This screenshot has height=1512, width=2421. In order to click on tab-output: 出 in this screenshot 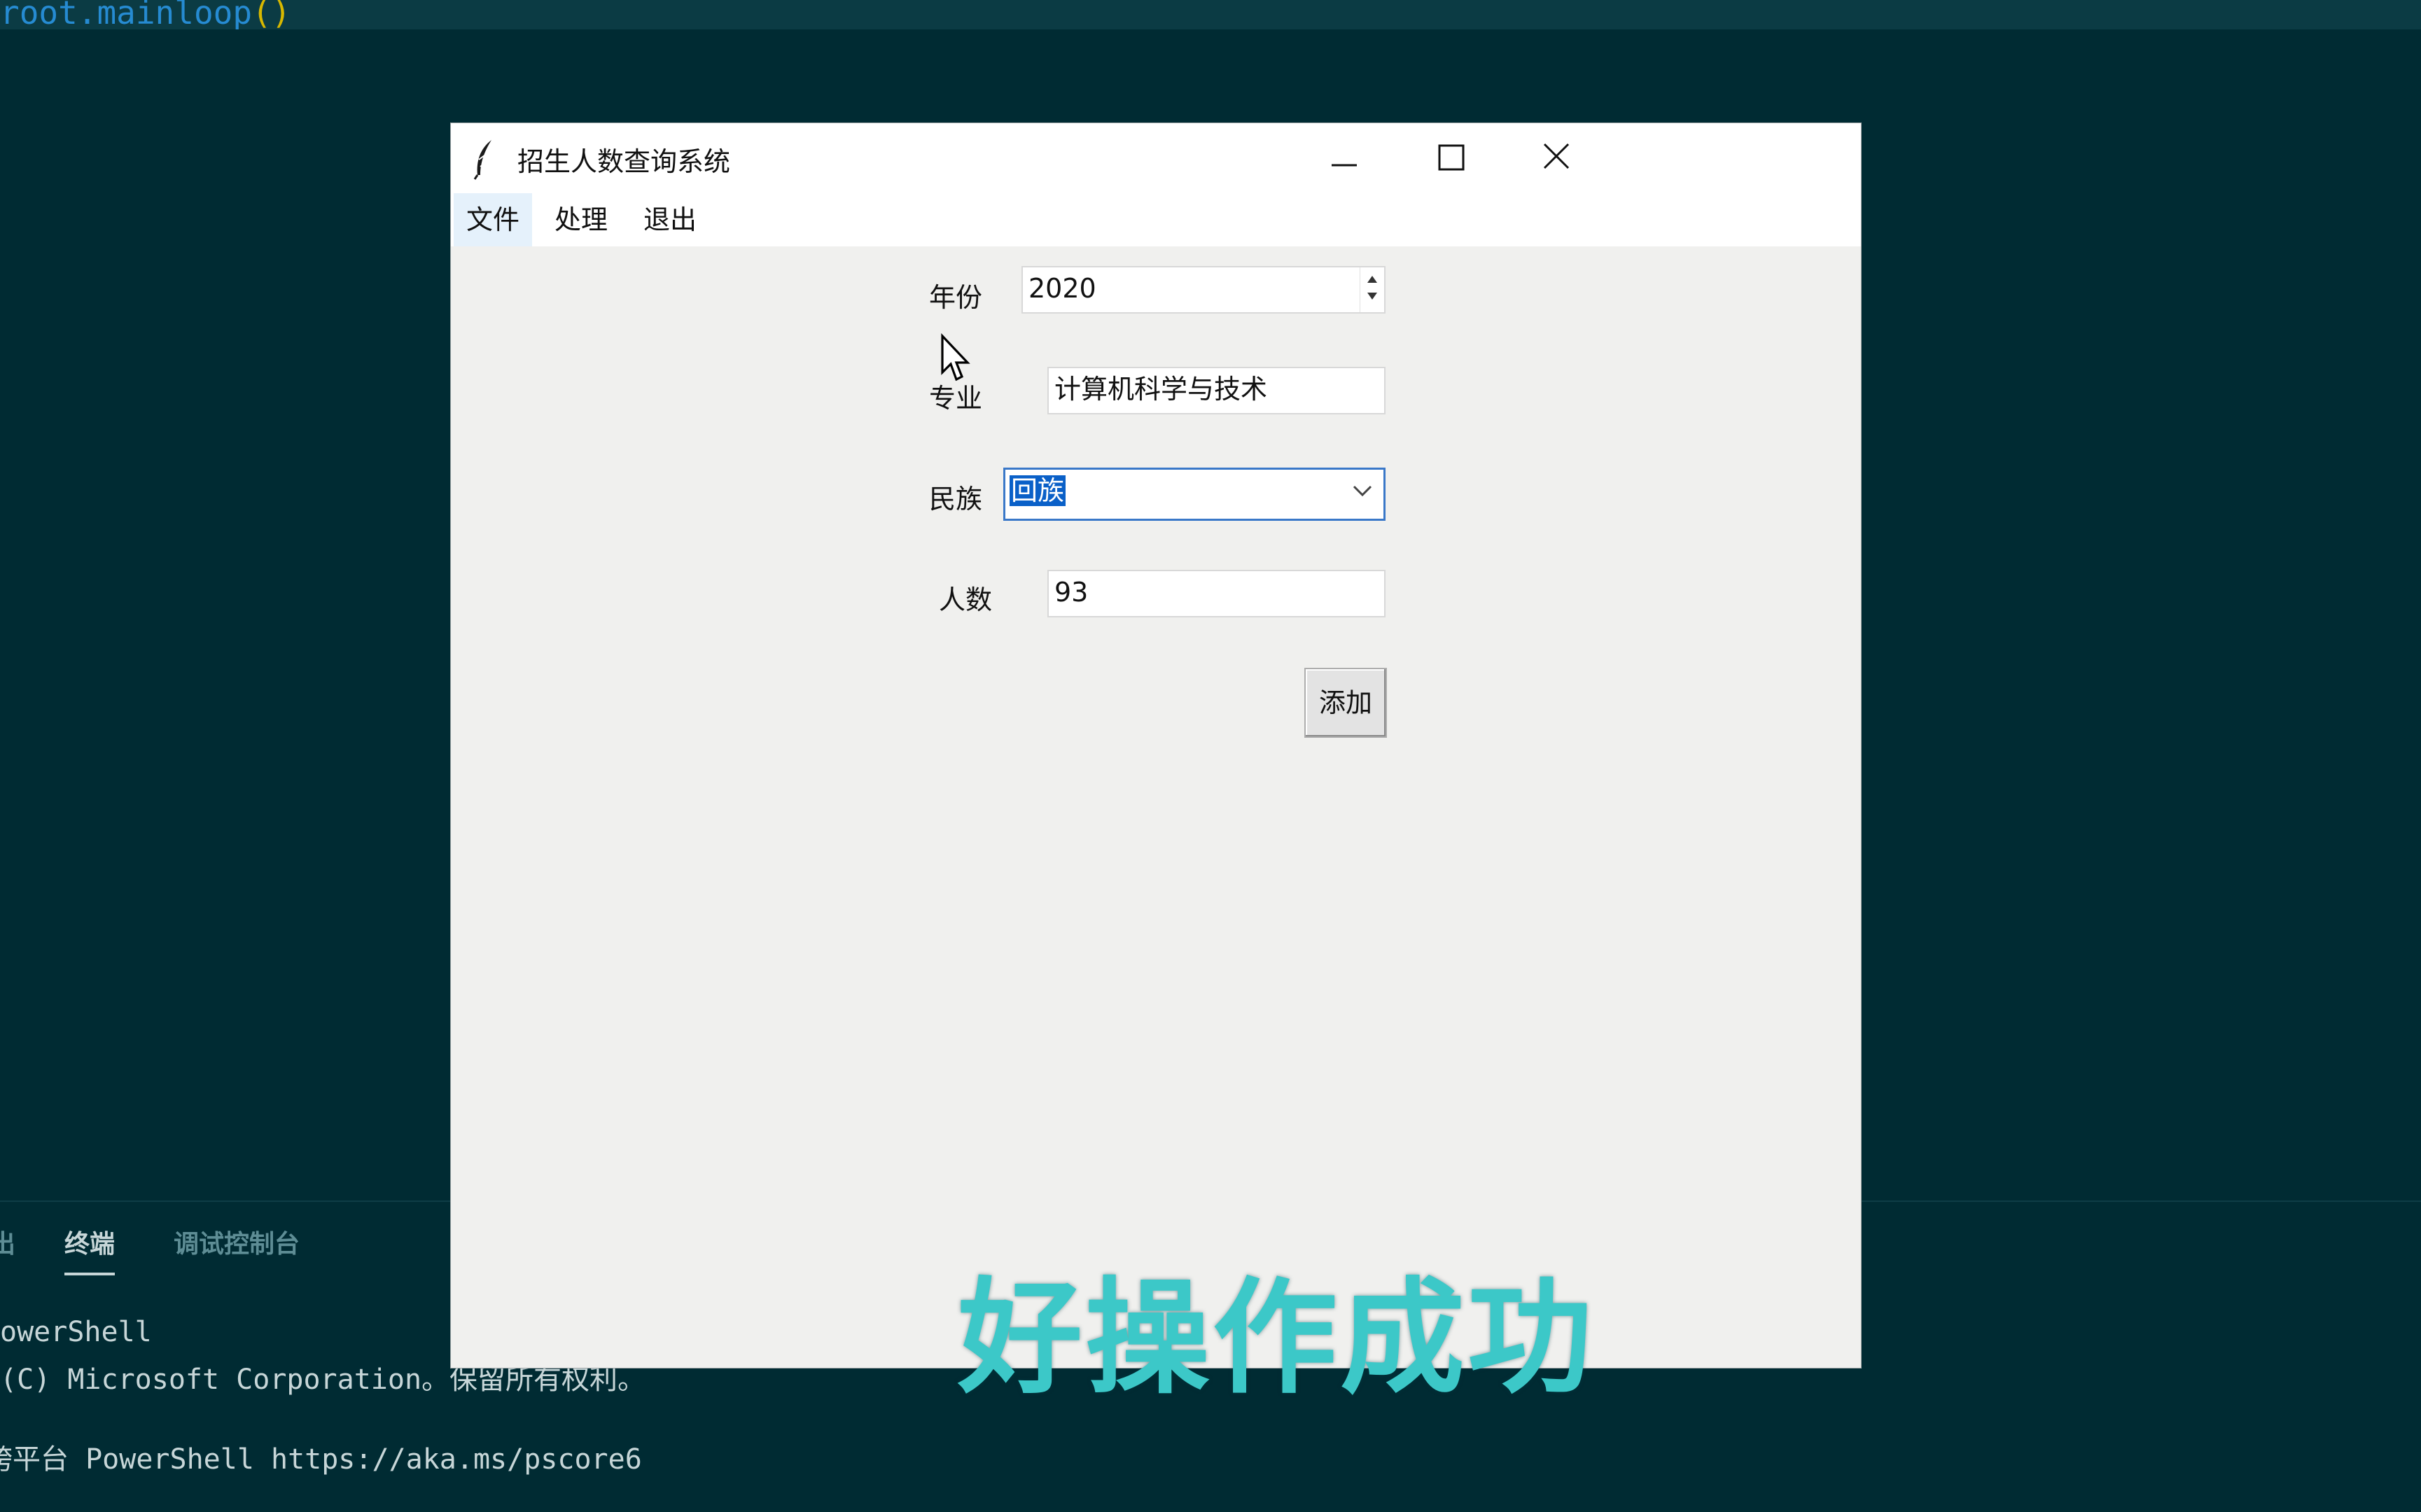, I will do `click(8, 1242)`.